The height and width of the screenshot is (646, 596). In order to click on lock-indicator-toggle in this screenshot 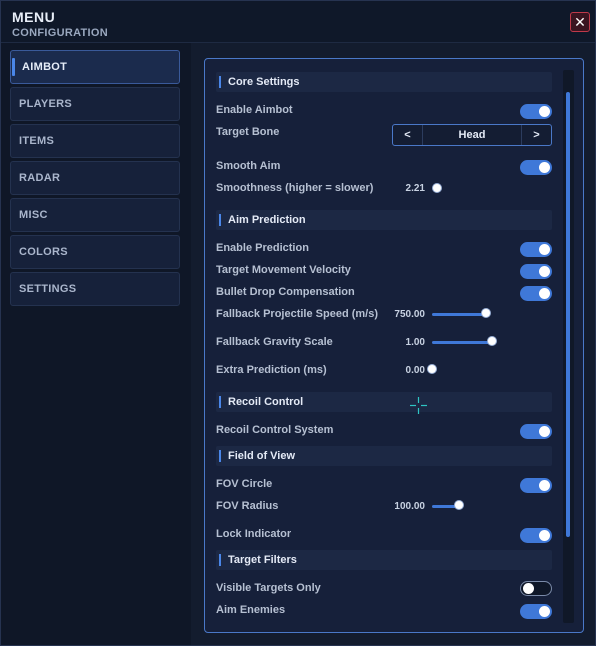, I will do `click(536, 535)`.